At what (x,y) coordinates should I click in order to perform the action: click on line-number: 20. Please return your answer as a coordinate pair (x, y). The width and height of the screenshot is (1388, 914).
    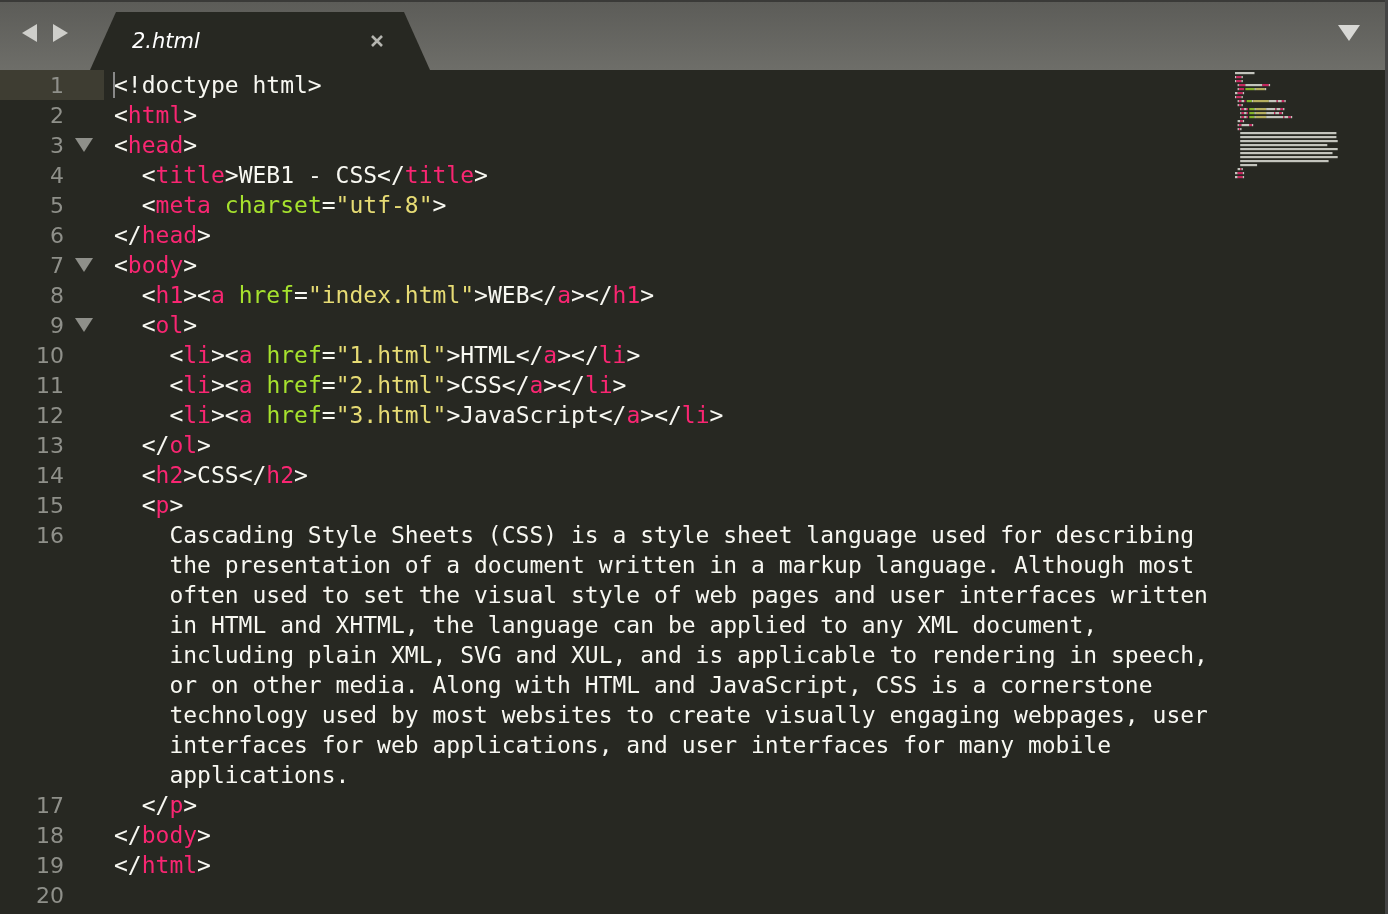
    Looking at the image, I should click on (49, 895).